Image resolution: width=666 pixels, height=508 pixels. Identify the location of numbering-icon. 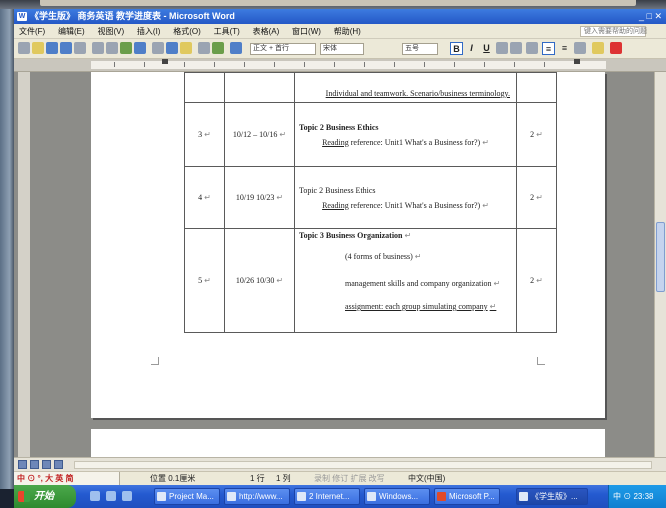
(580, 48).